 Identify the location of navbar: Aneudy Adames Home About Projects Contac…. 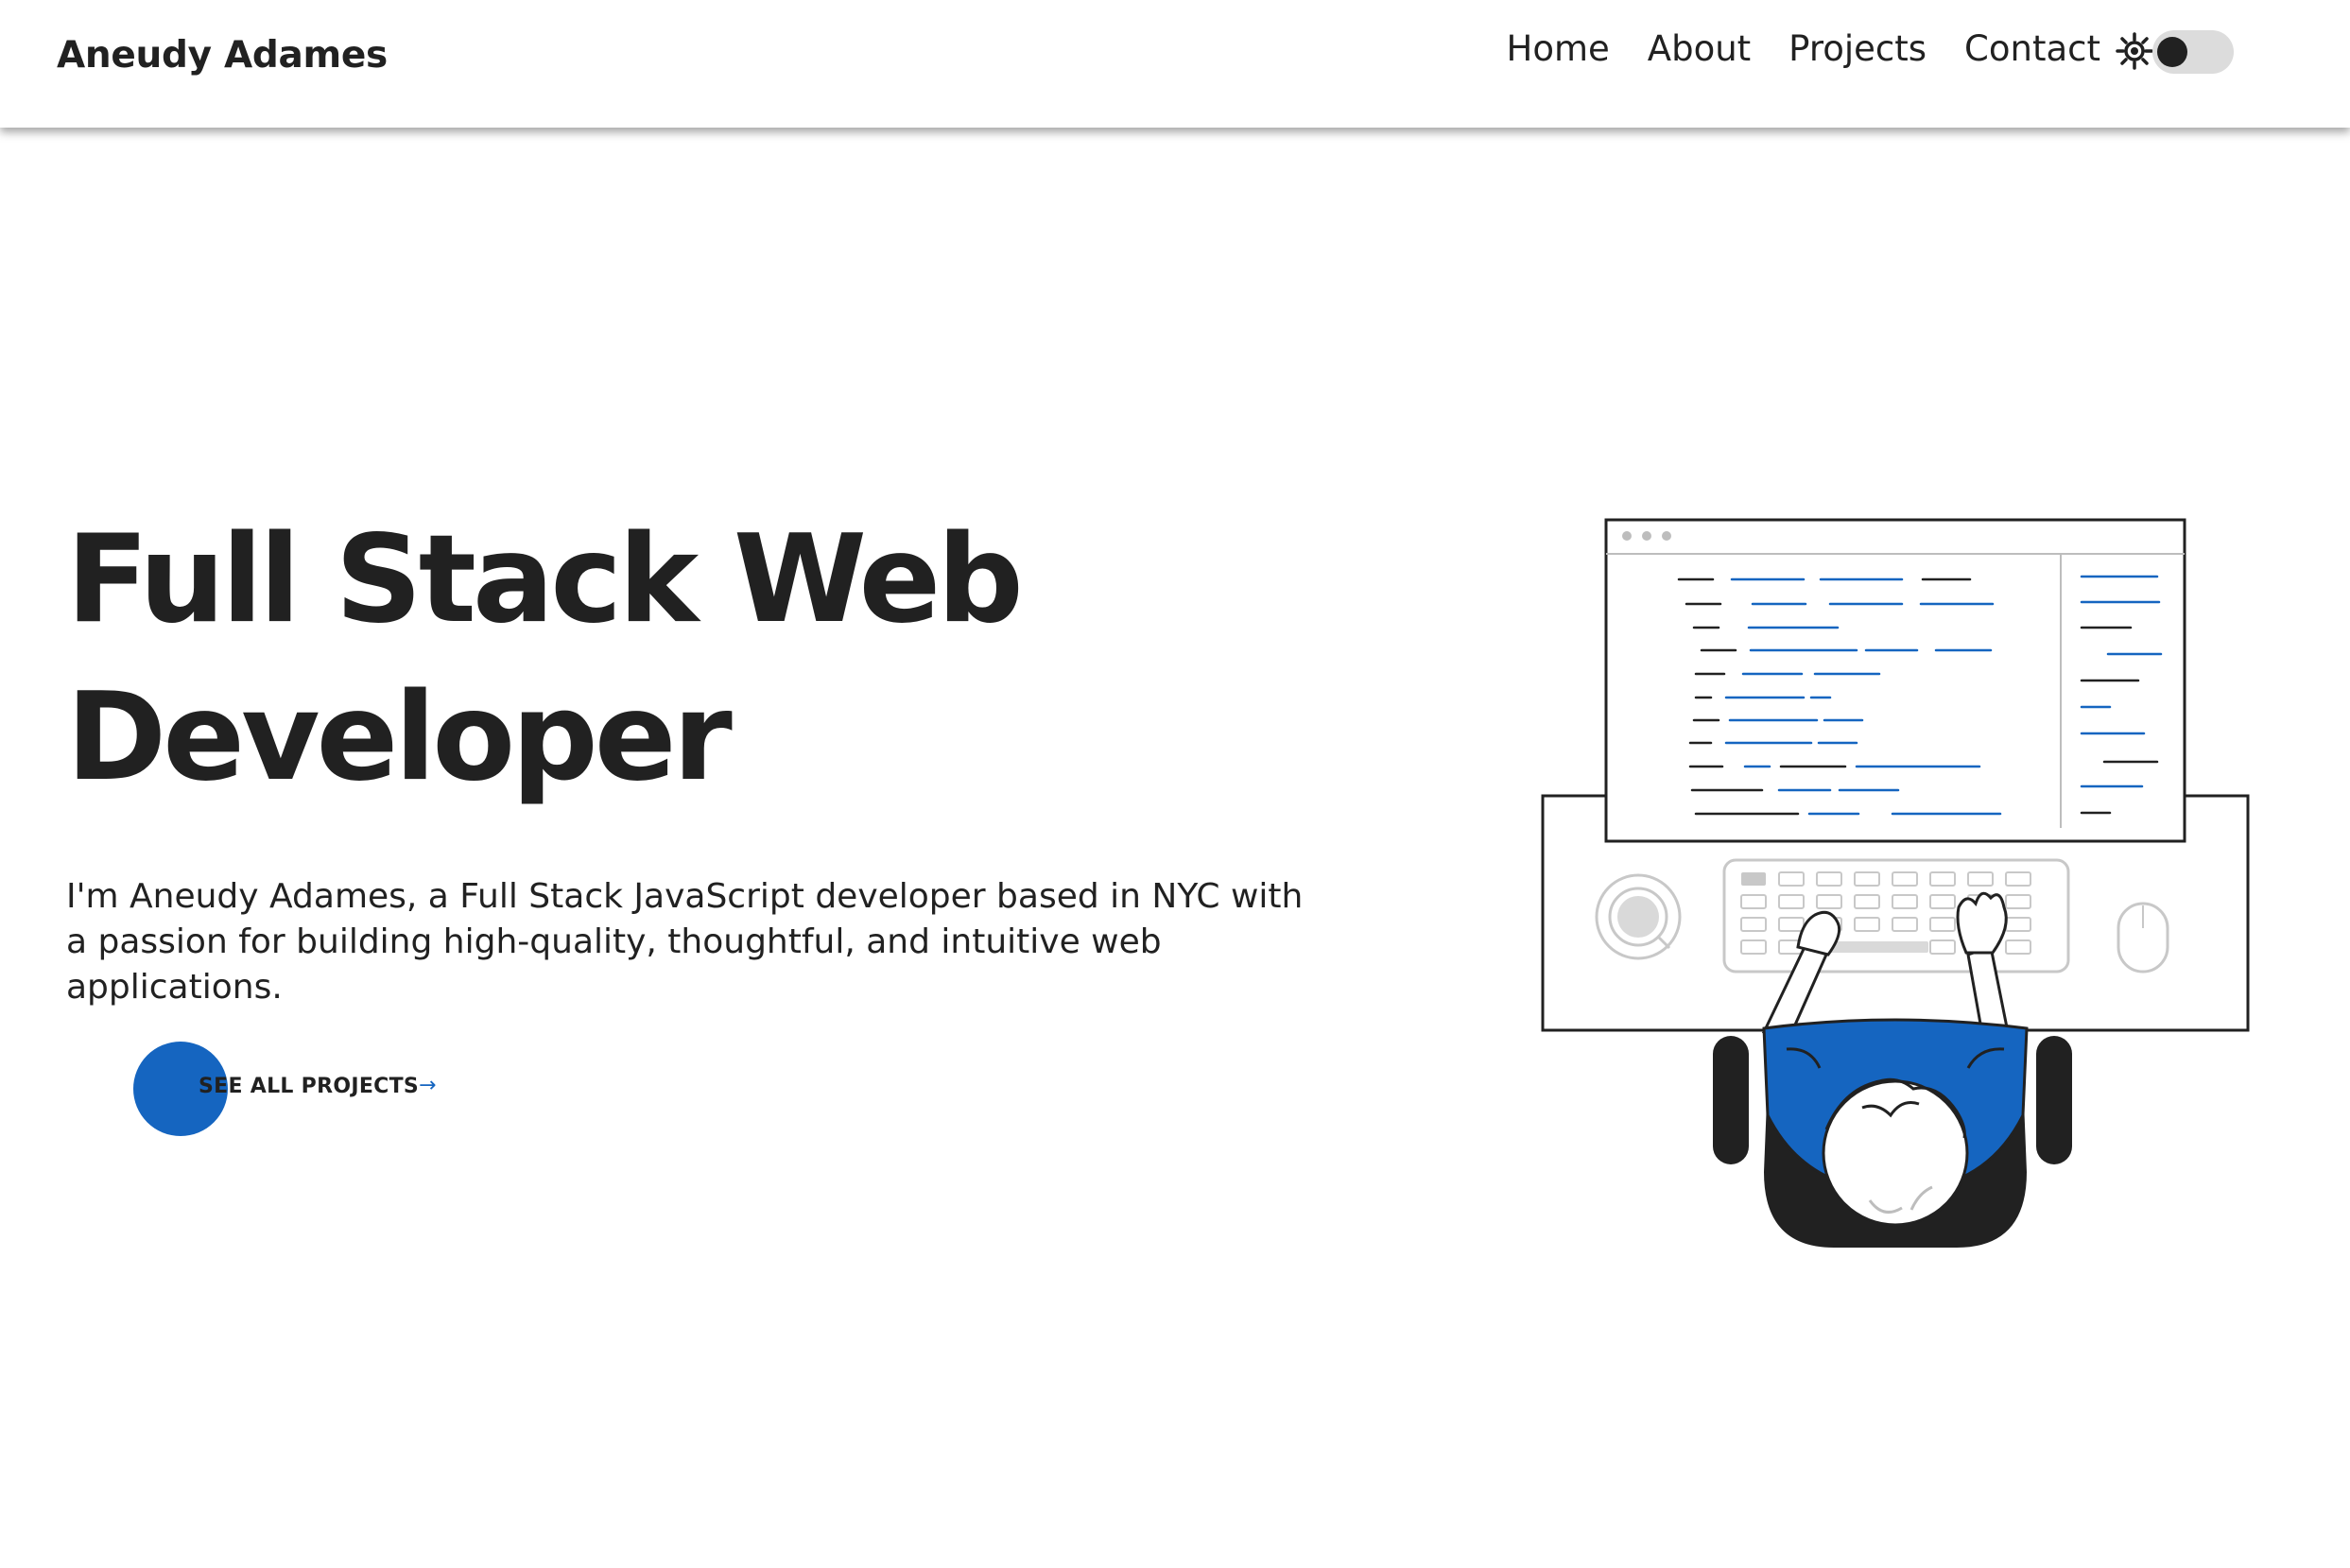
(1175, 64).